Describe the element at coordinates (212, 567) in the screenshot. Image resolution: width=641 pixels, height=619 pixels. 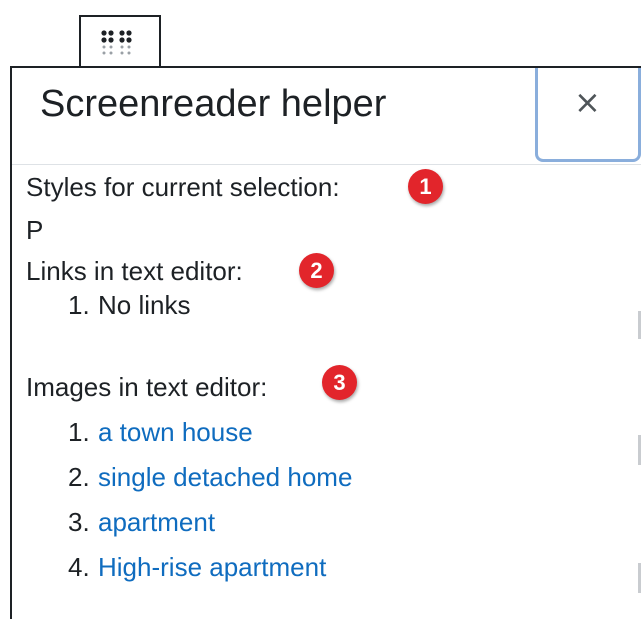
I see `image-link-high-rise-apartment: High-rise apartment` at that location.